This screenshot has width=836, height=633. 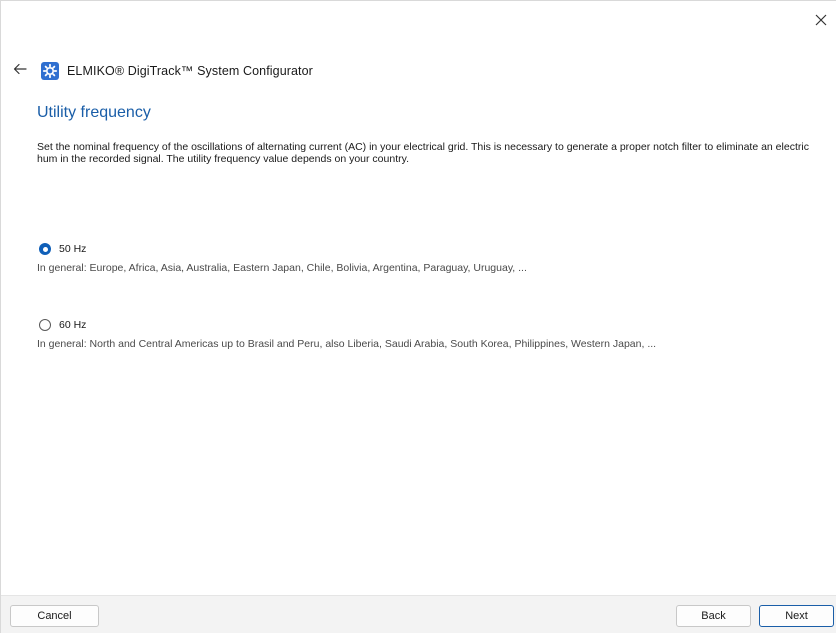 I want to click on app-title: ELMIKO® DigiTrack™ System Configurator, so click(x=190, y=71).